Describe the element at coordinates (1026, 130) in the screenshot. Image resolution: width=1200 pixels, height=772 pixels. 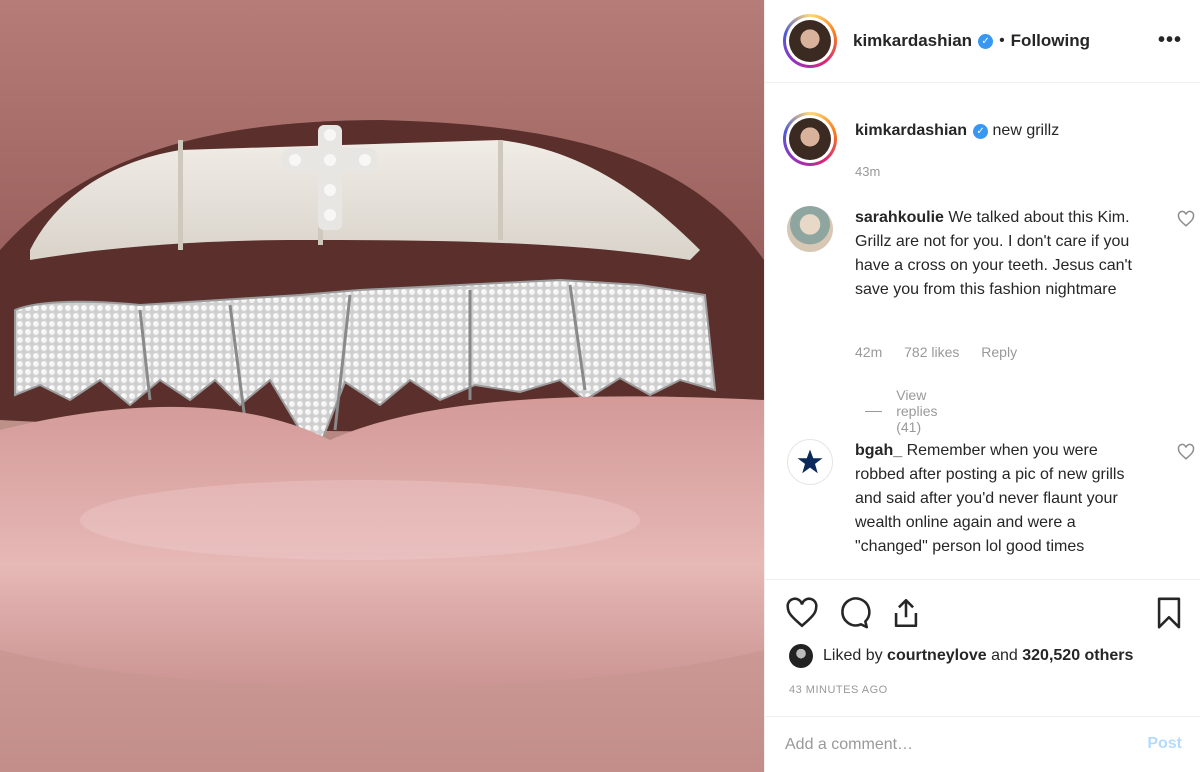
I see `caption-text: new grillz` at that location.